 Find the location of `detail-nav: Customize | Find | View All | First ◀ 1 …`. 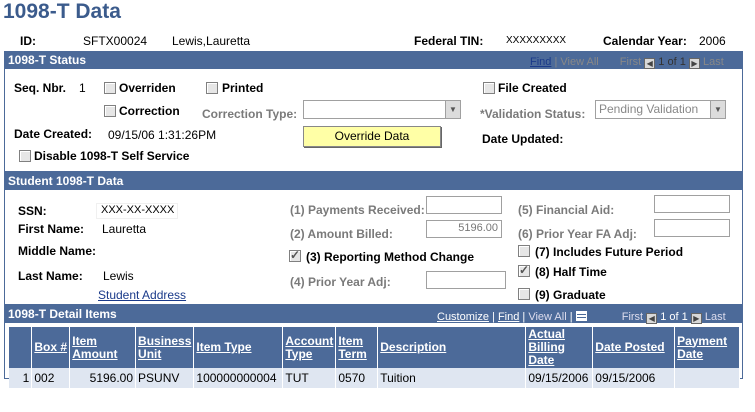

detail-nav: Customize | Find | View All | First ◀ 1 … is located at coordinates (581, 317).